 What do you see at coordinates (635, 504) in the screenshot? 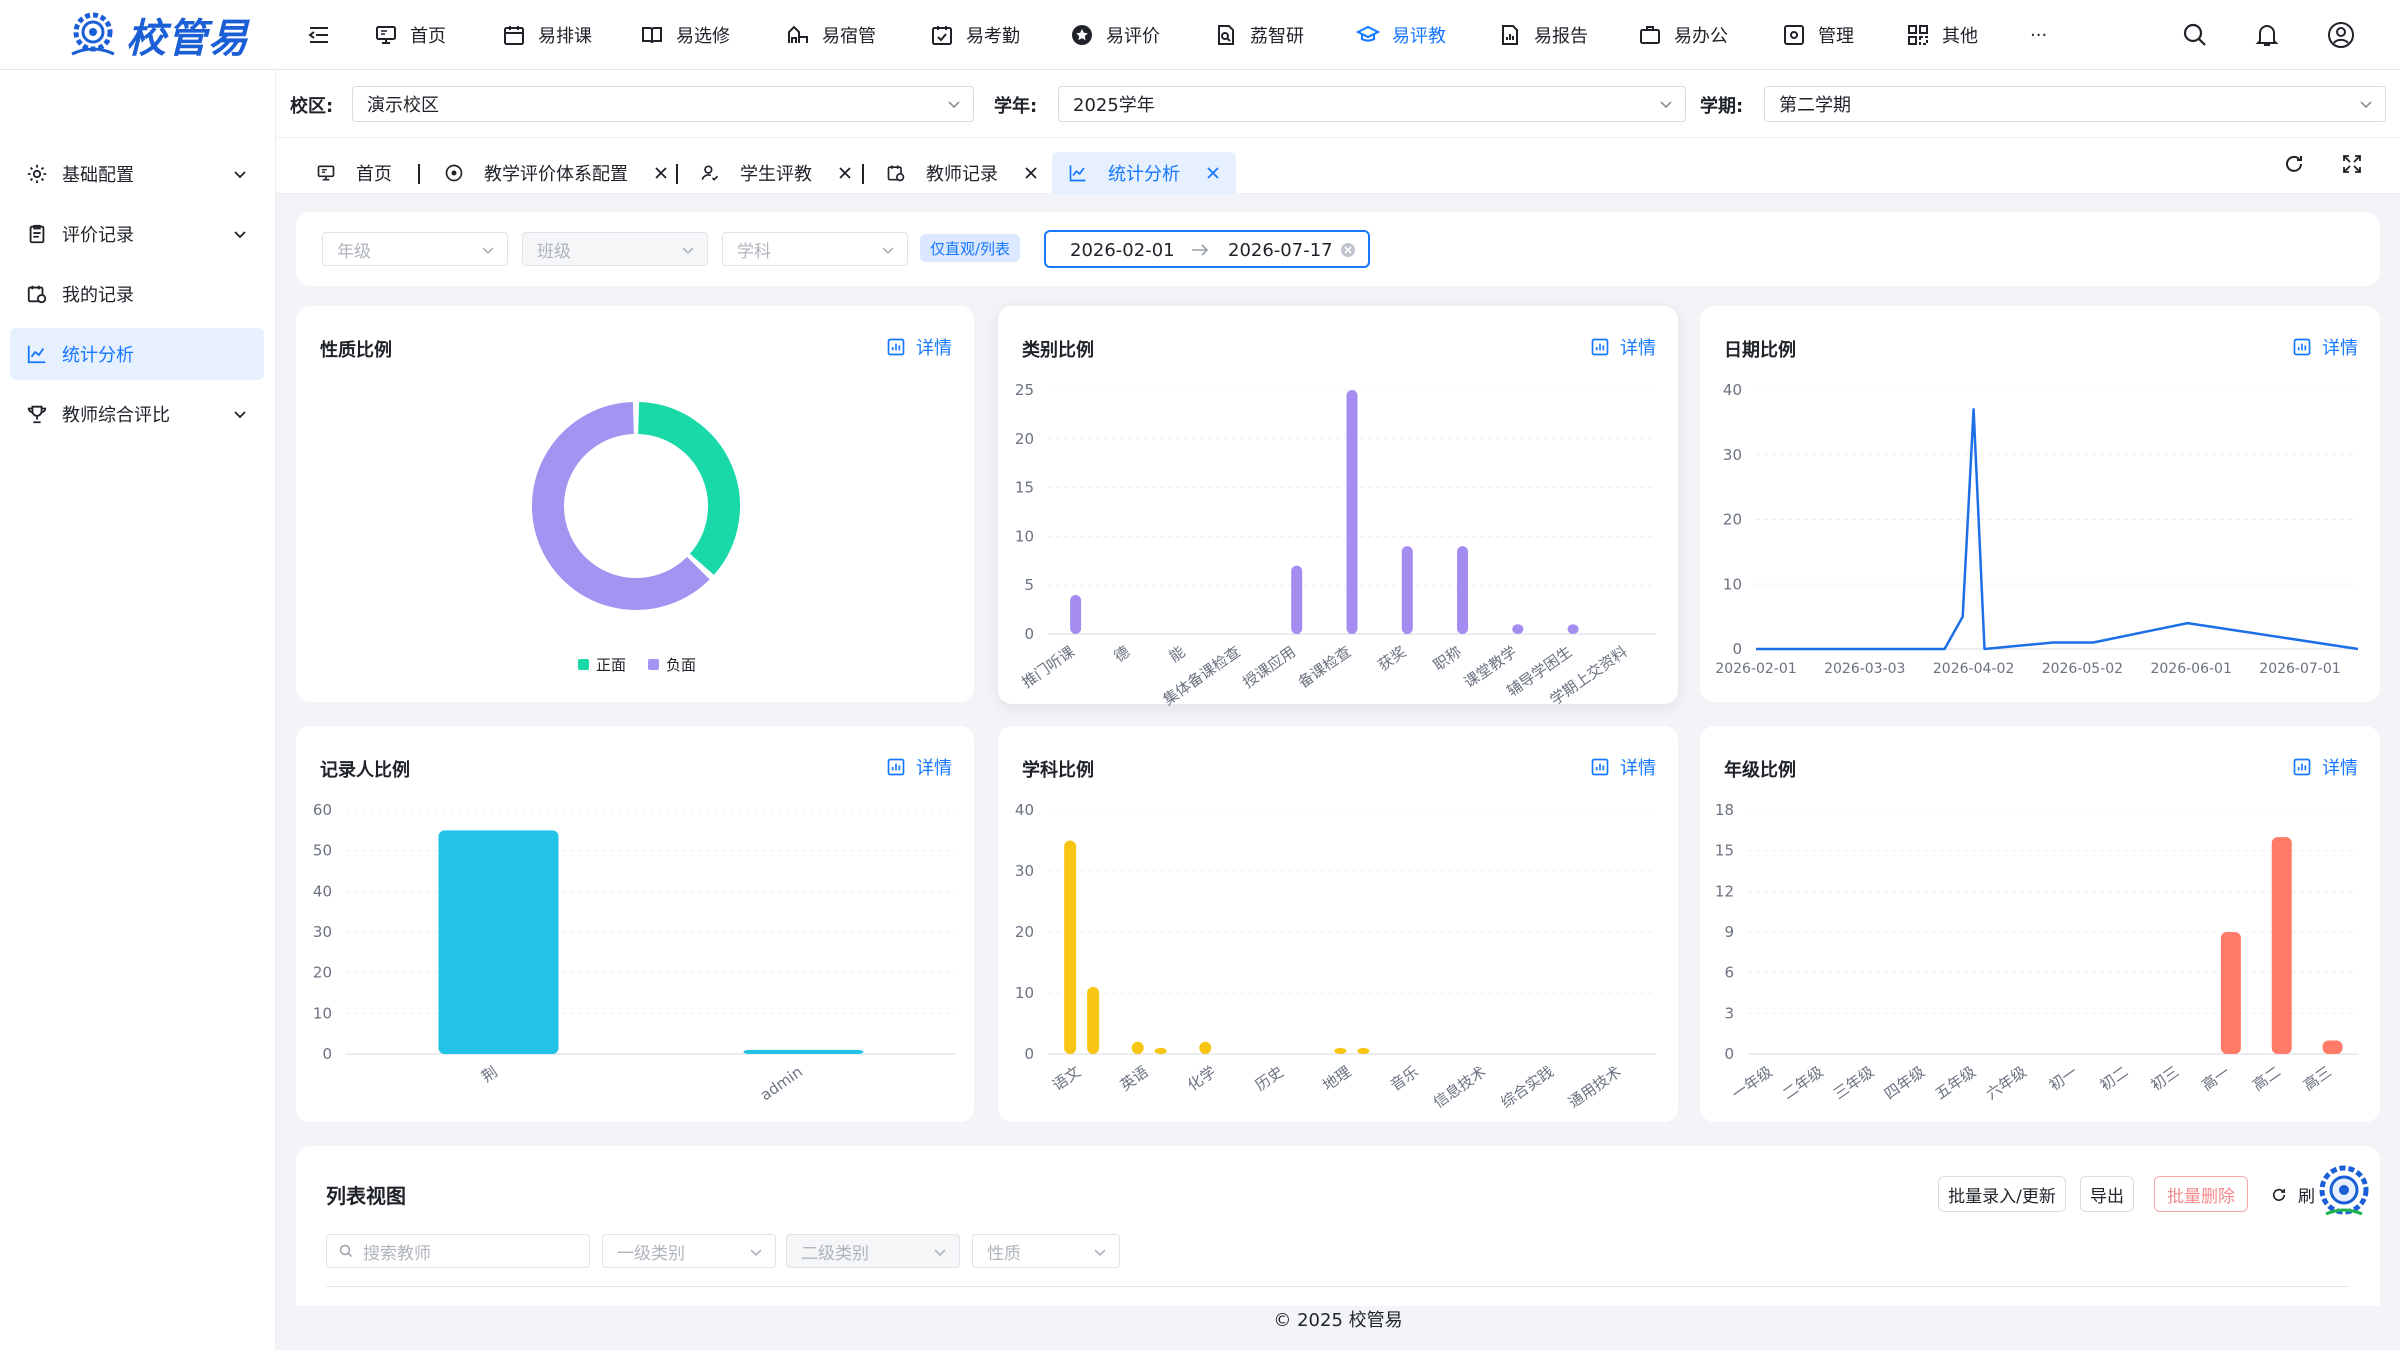
I see `chart-card-nature` at bounding box center [635, 504].